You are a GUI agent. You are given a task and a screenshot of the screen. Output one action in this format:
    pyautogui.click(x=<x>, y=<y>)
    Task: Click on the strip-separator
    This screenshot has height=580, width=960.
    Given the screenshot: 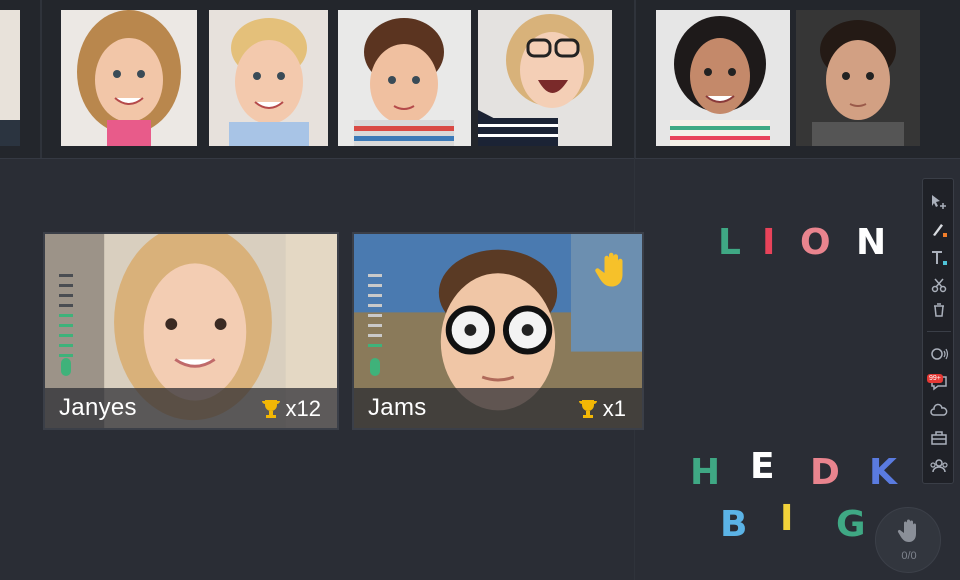 What is the action you would take?
    pyautogui.click(x=480, y=158)
    